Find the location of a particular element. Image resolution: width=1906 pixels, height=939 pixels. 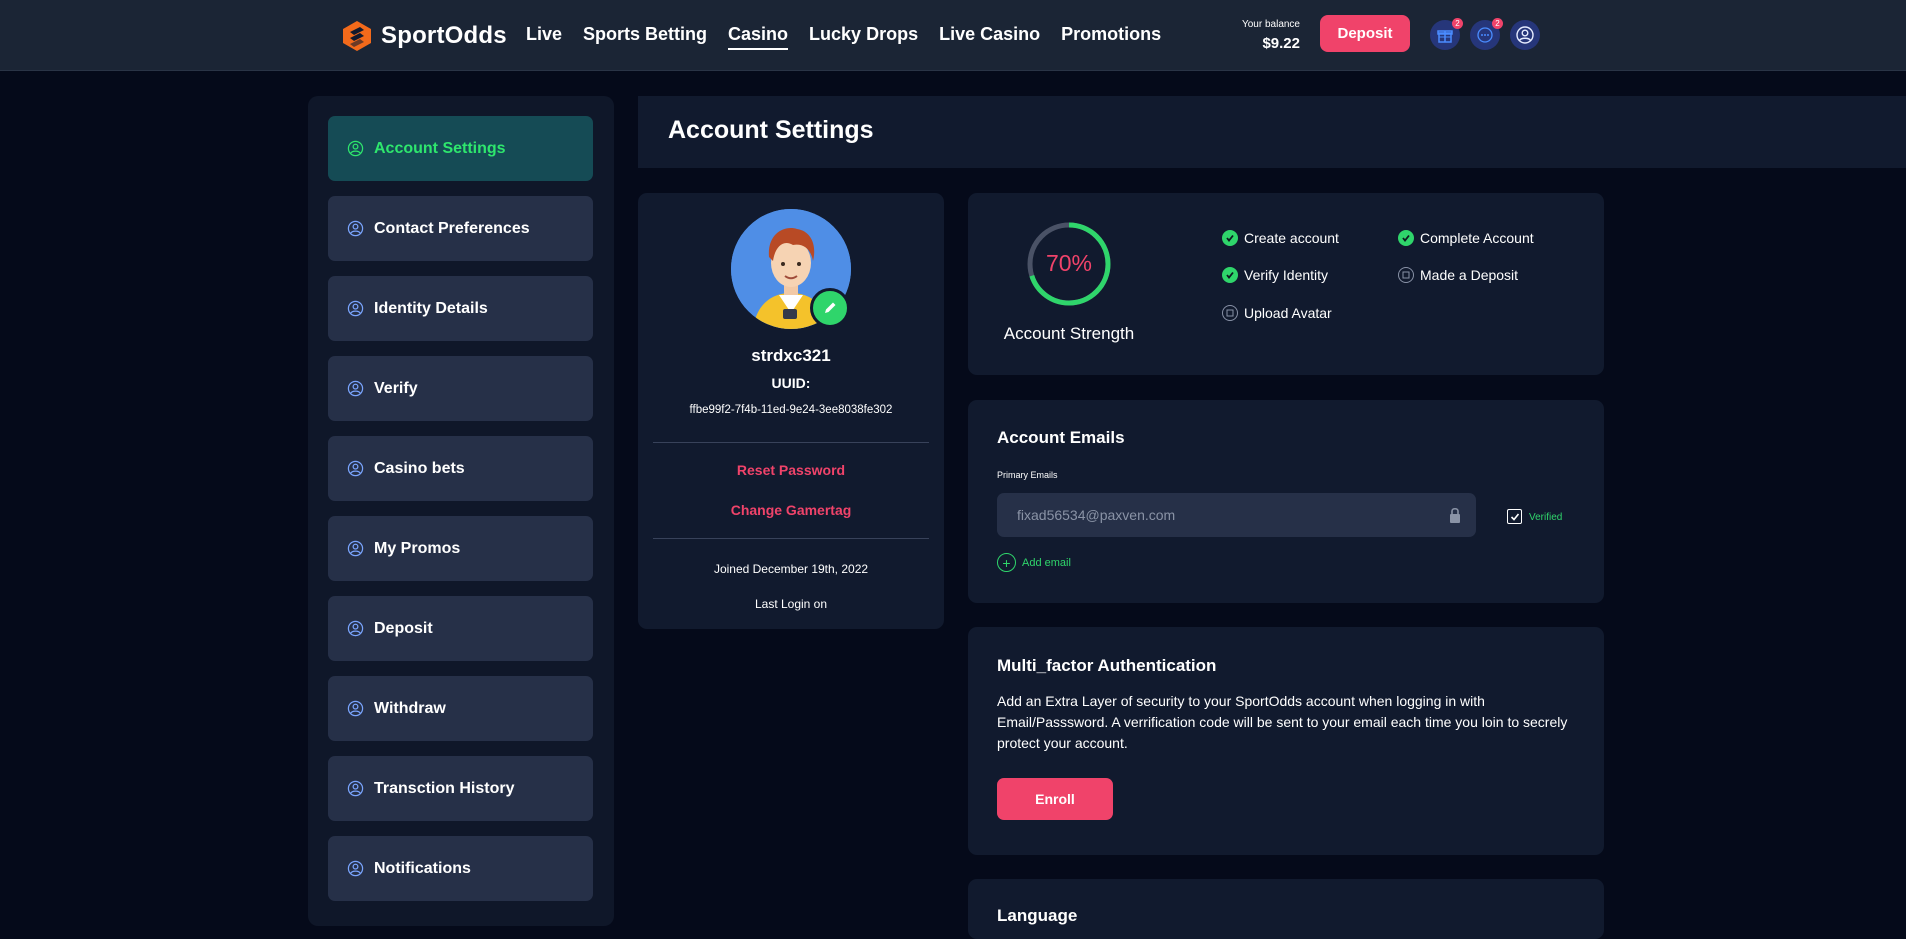

gift-button: 2 is located at coordinates (1446, 34).